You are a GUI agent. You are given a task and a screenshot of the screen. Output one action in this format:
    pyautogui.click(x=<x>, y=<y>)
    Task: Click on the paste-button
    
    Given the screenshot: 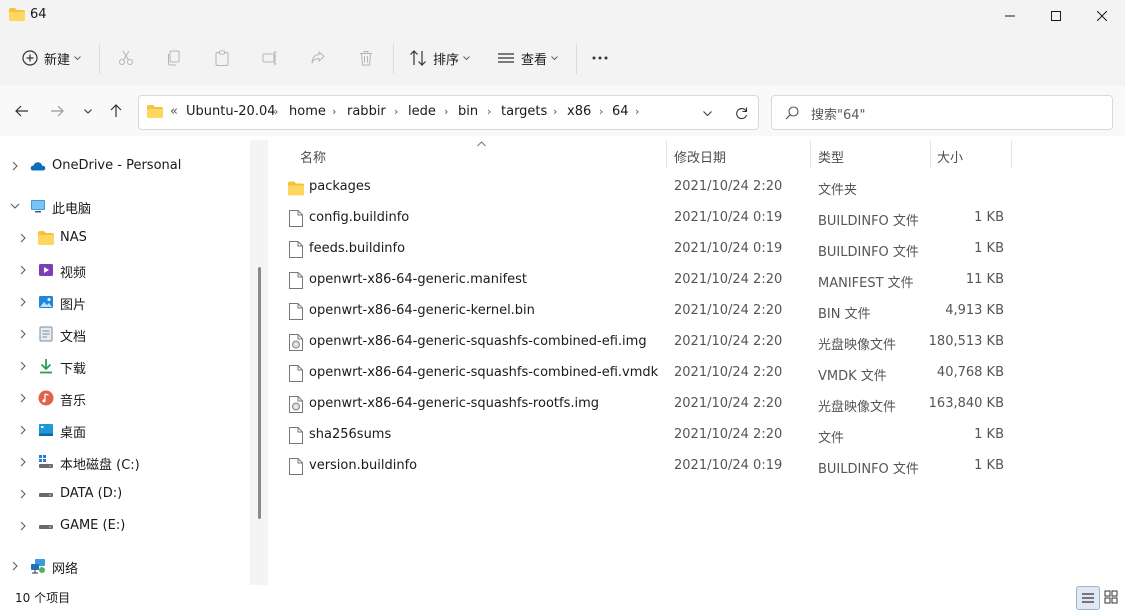 What is the action you would take?
    pyautogui.click(x=222, y=58)
    